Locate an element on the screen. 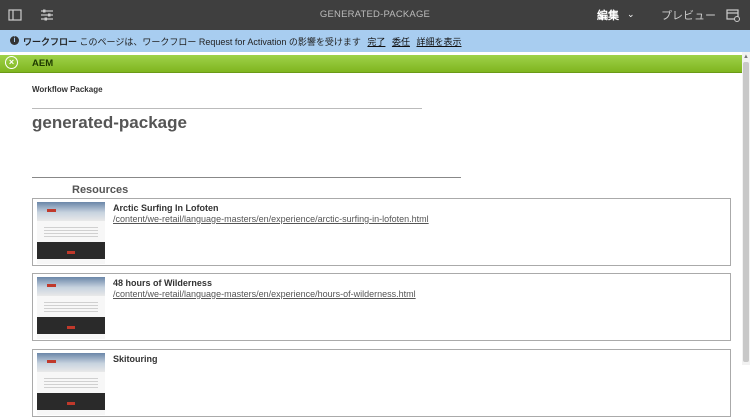 This screenshot has width=750, height=417. aem-icon: × is located at coordinates (11, 62).